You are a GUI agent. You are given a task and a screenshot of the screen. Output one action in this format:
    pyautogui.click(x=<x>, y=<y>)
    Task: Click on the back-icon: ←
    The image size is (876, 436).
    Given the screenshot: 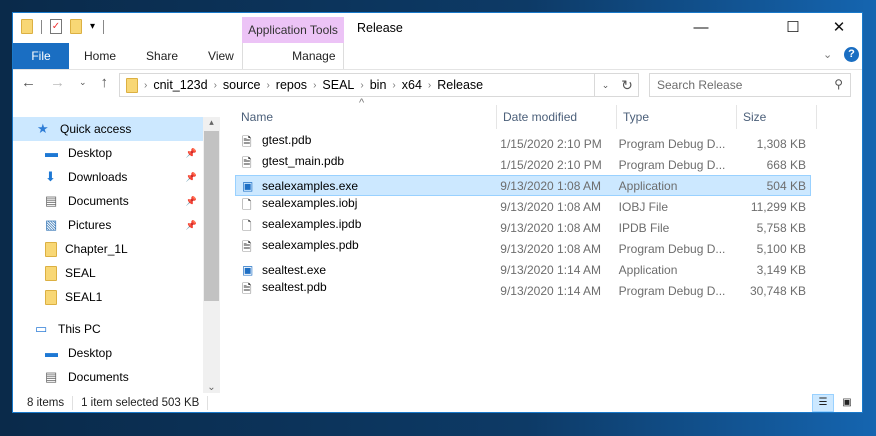 What is the action you would take?
    pyautogui.click(x=28, y=82)
    